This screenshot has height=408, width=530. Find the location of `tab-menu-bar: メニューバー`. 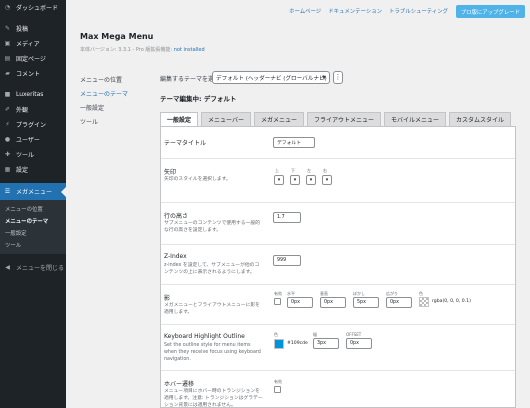

tab-menu-bar: メニューバー is located at coordinates (226, 119).